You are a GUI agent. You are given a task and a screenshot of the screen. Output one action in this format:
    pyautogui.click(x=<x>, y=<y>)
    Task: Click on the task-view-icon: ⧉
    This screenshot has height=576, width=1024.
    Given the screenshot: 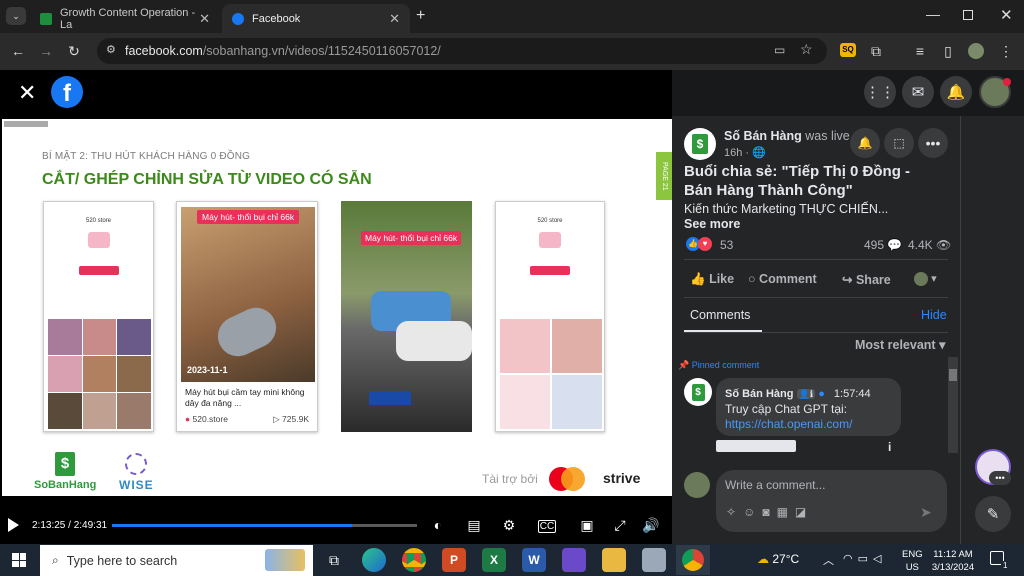 What is the action you would take?
    pyautogui.click(x=334, y=560)
    